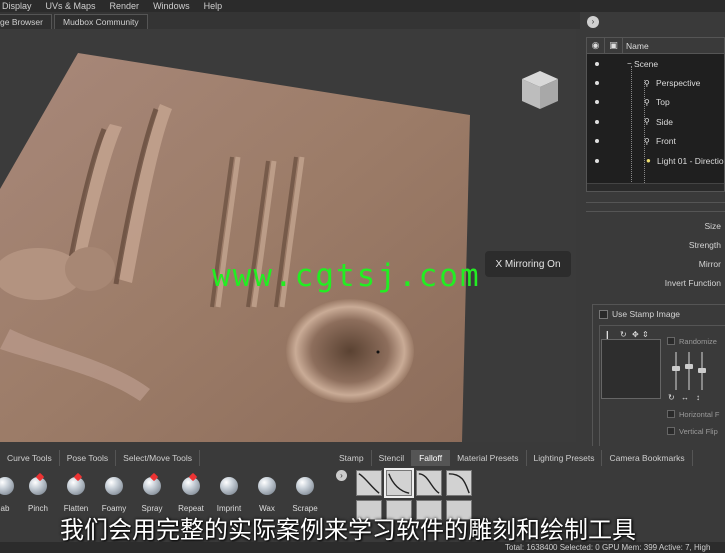 The image size is (725, 553). Describe the element at coordinates (655, 187) in the screenshot. I see `horizontal-scrollbar` at that location.